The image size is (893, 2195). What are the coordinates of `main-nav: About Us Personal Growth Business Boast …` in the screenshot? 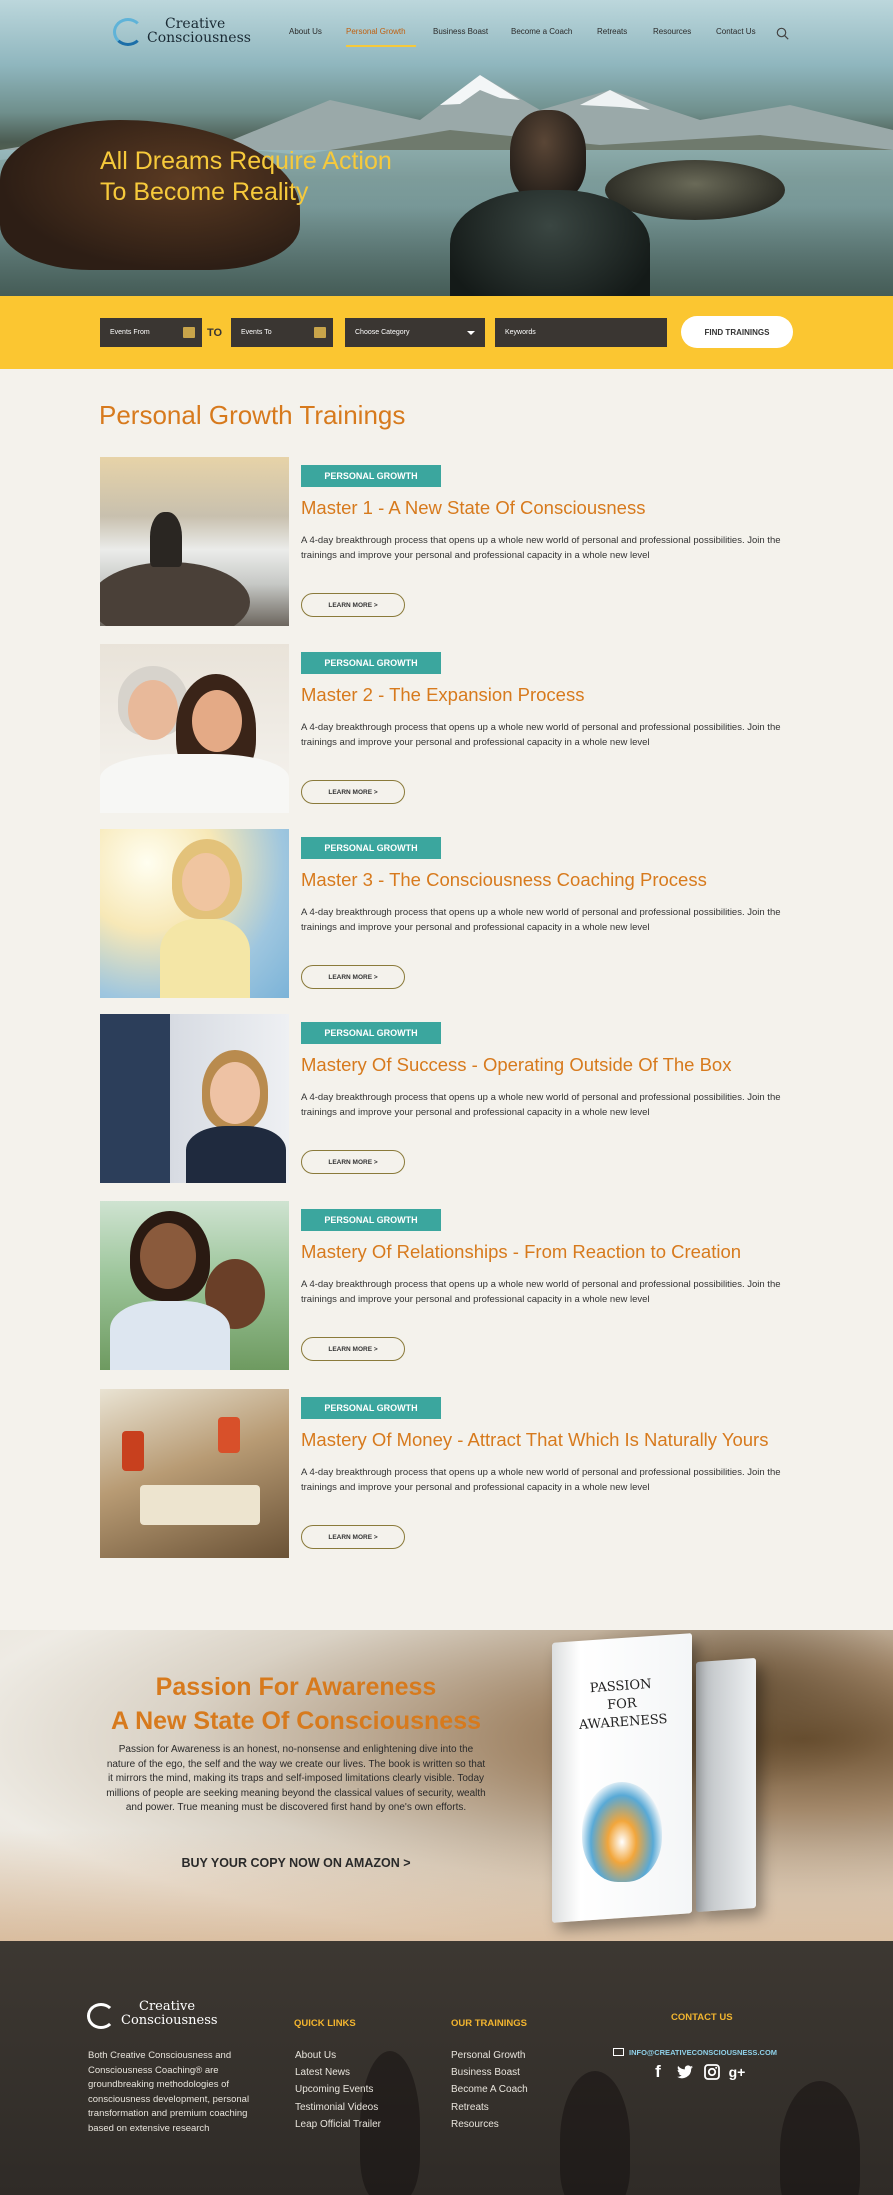 It's located at (446, 37).